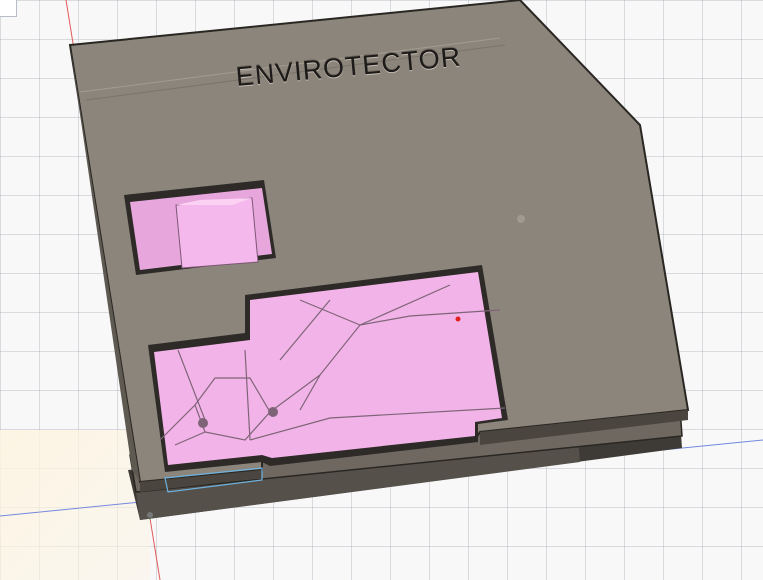  Describe the element at coordinates (217, 233) in the screenshot. I see `sensor-component` at that location.